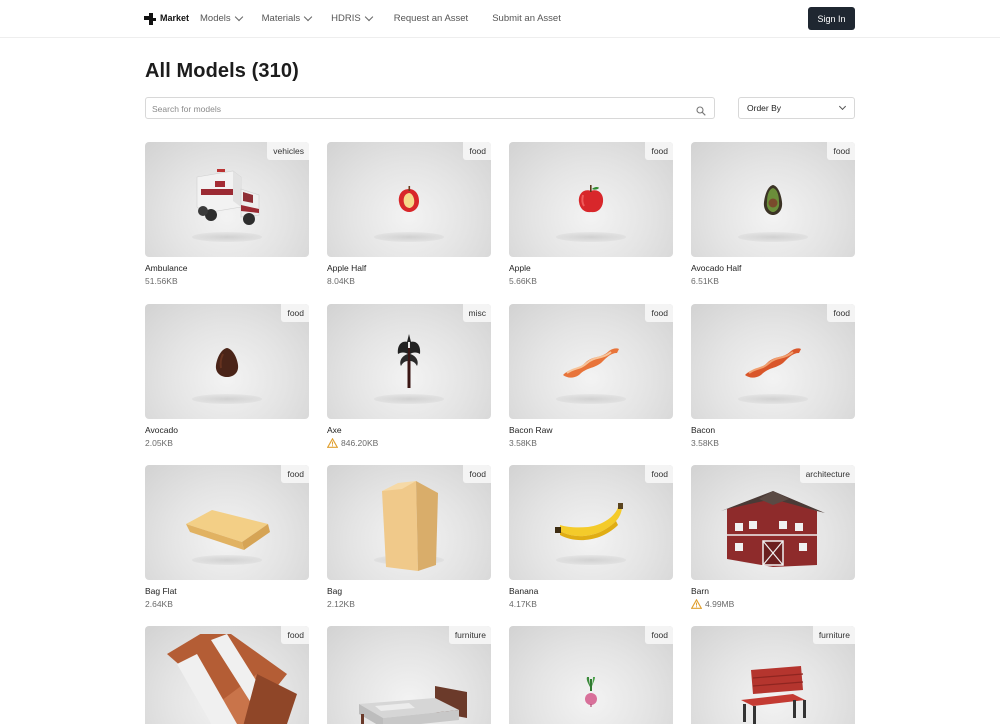  I want to click on model-card-banana: food Banana 4.17KB, so click(591, 537).